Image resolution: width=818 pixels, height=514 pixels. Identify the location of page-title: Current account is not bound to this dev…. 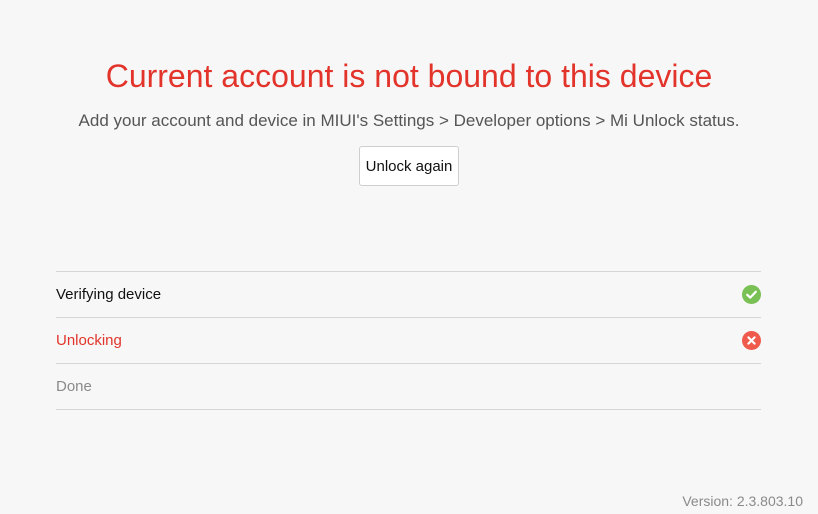
(409, 76).